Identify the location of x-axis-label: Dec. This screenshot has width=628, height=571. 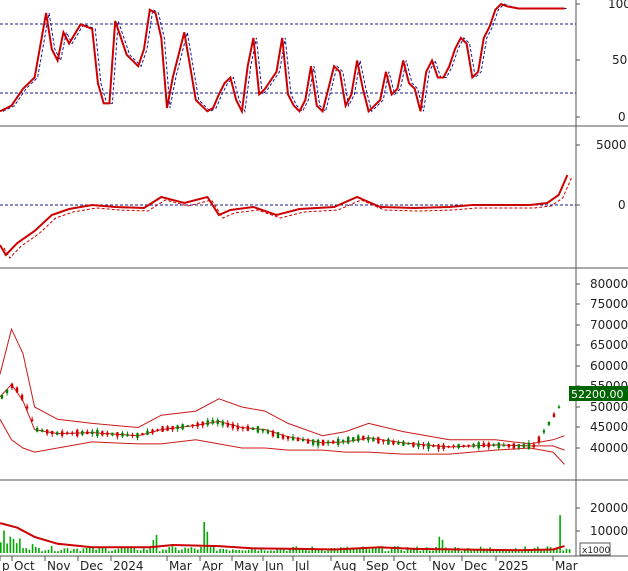
(91, 565).